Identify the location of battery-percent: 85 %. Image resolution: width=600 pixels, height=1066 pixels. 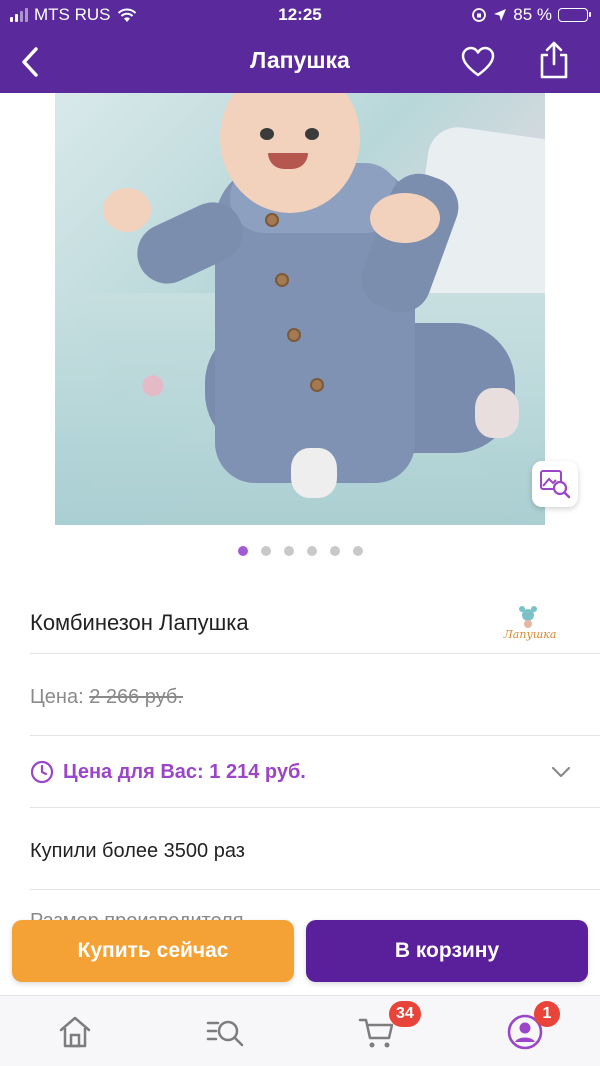
(532, 14).